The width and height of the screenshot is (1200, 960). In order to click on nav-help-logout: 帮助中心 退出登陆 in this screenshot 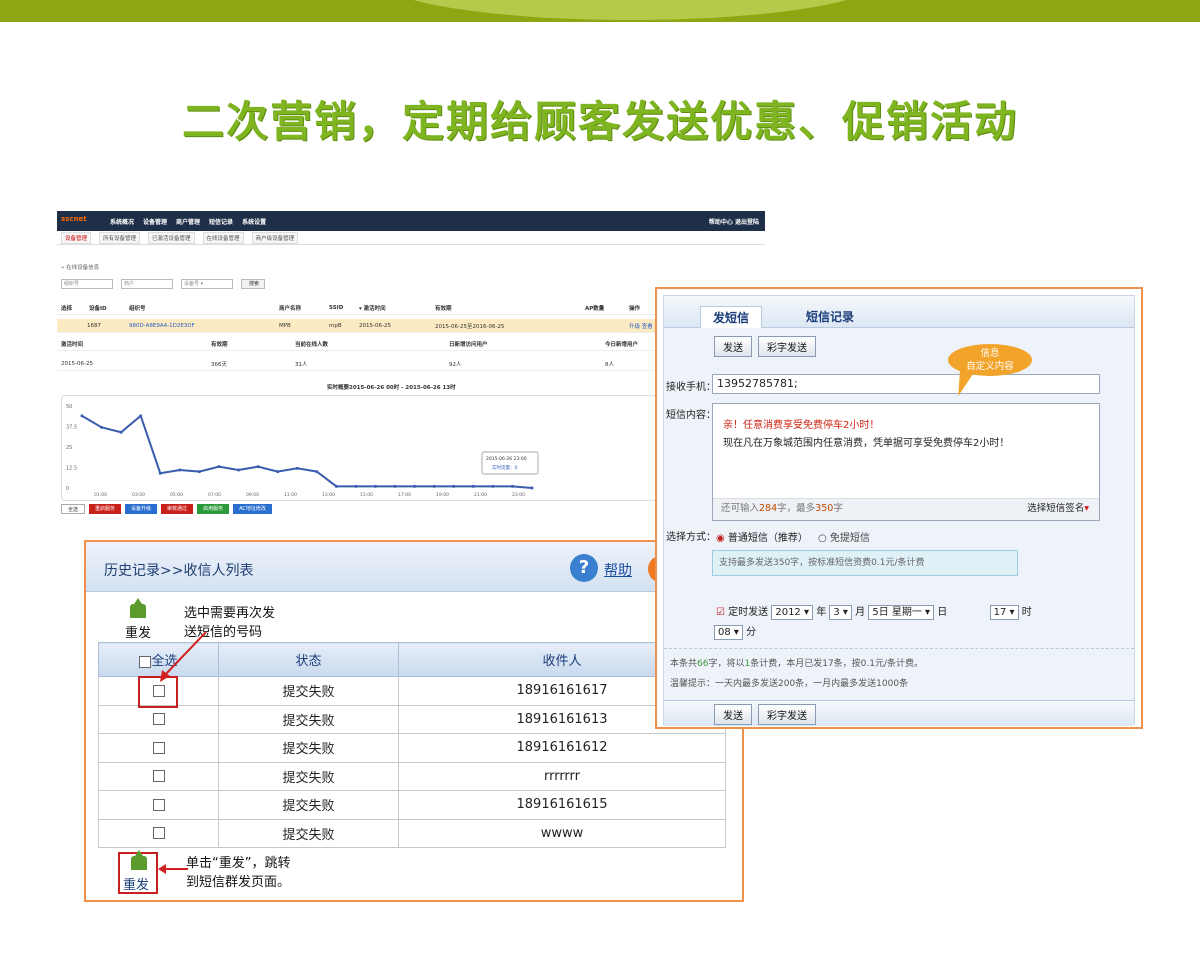, I will do `click(734, 221)`.